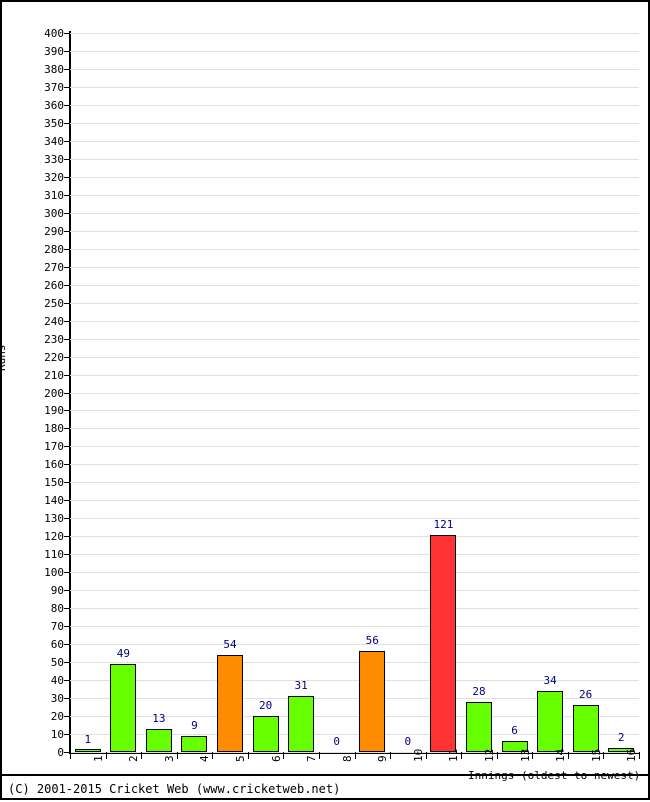 This screenshot has height=802, width=650. Describe the element at coordinates (230, 644) in the screenshot. I see `bar-value-label: 54` at that location.